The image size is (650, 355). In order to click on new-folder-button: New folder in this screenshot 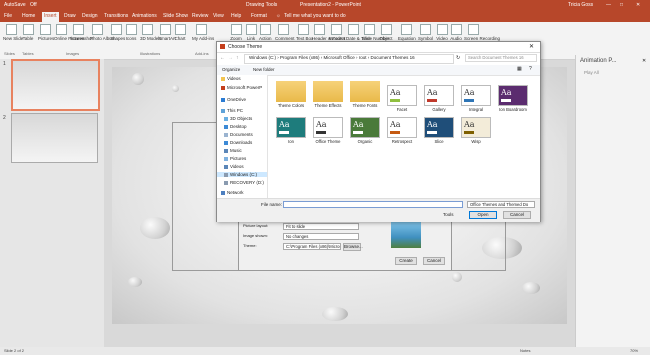, I will do `click(264, 69)`.